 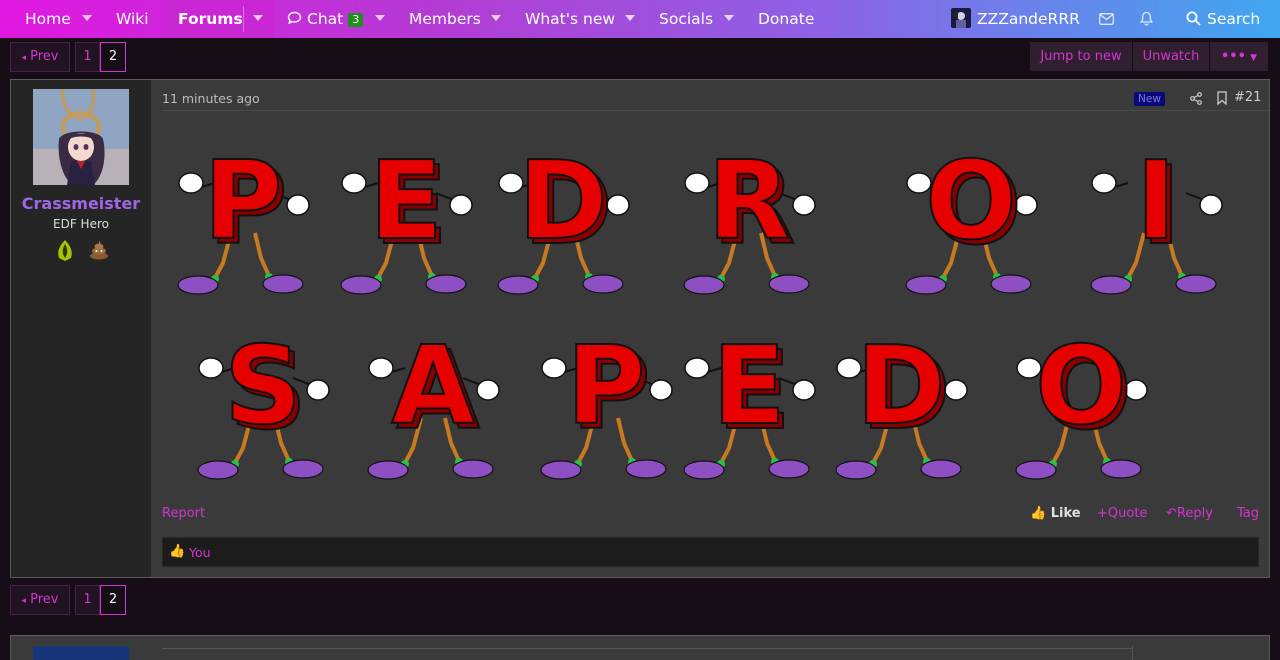 I want to click on svg-text: A, so click(x=433, y=386).